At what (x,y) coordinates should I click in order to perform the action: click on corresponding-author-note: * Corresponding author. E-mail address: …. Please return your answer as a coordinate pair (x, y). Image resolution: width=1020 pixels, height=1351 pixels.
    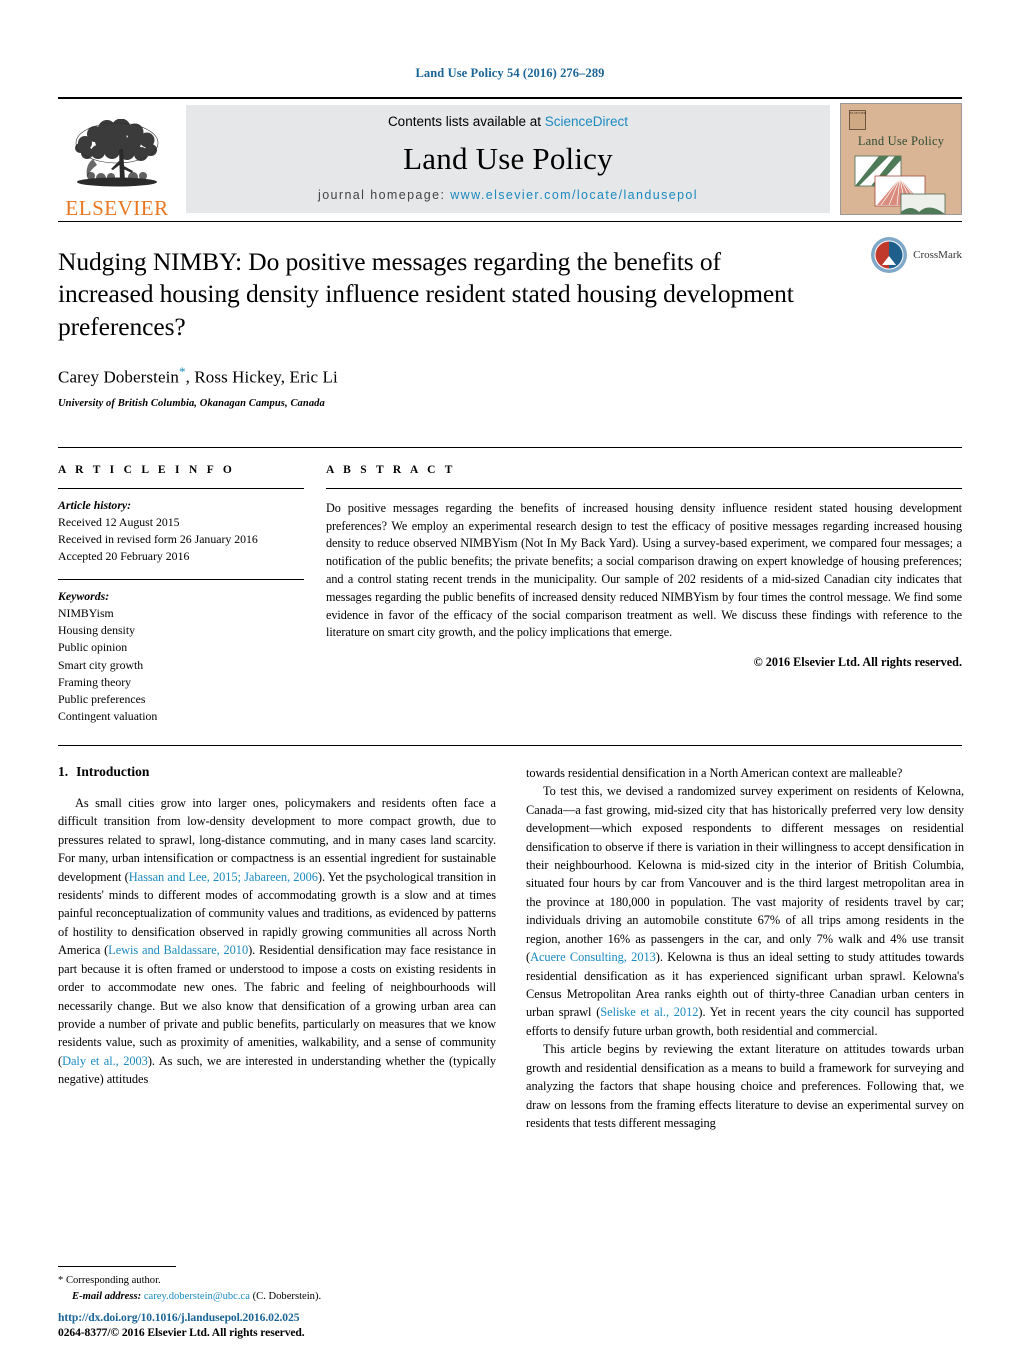
    Looking at the image, I should click on (277, 1289).